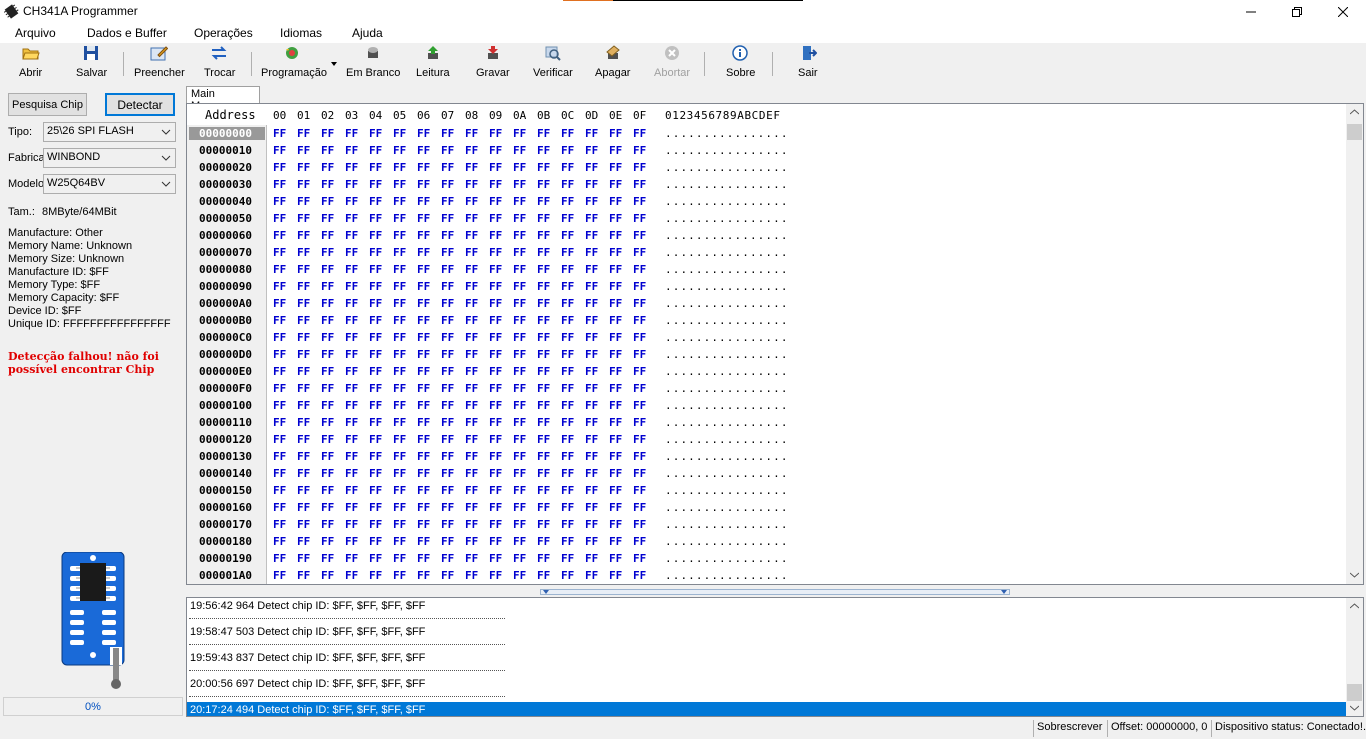 Image resolution: width=1366 pixels, height=739 pixels. What do you see at coordinates (47, 104) in the screenshot?
I see `pesquisa-chip-button: Pesquisa Chip` at bounding box center [47, 104].